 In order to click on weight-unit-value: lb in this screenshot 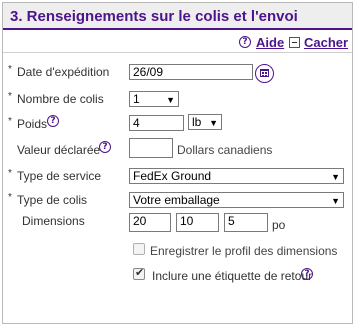, I will do `click(197, 122)`.